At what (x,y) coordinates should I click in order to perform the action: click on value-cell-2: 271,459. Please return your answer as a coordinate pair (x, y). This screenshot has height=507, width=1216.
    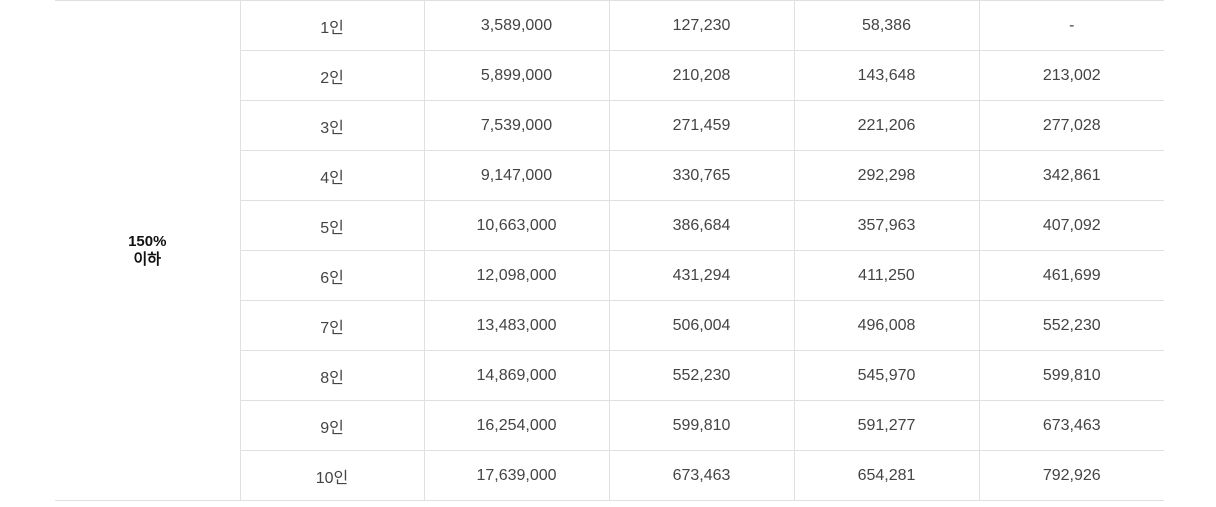
    Looking at the image, I should click on (701, 125).